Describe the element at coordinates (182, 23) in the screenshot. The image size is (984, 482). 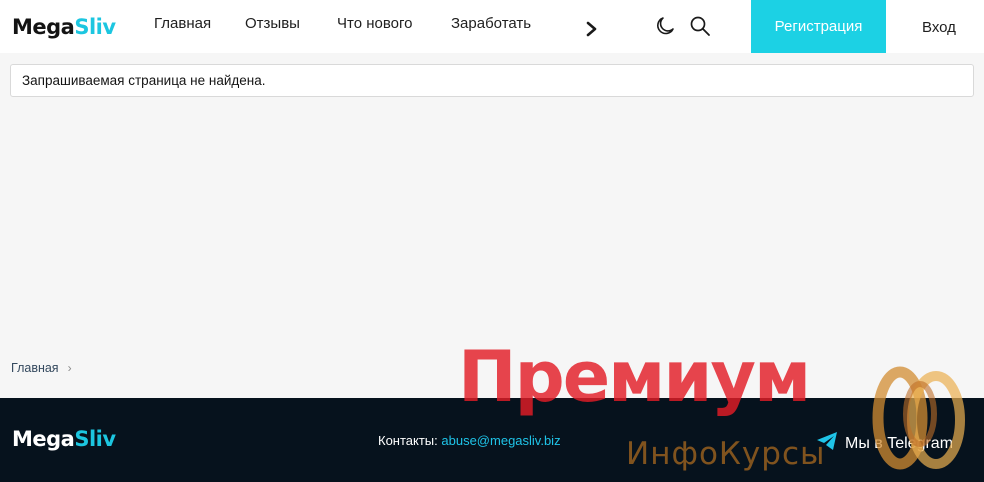
I see `nav-item-home: Главная` at that location.